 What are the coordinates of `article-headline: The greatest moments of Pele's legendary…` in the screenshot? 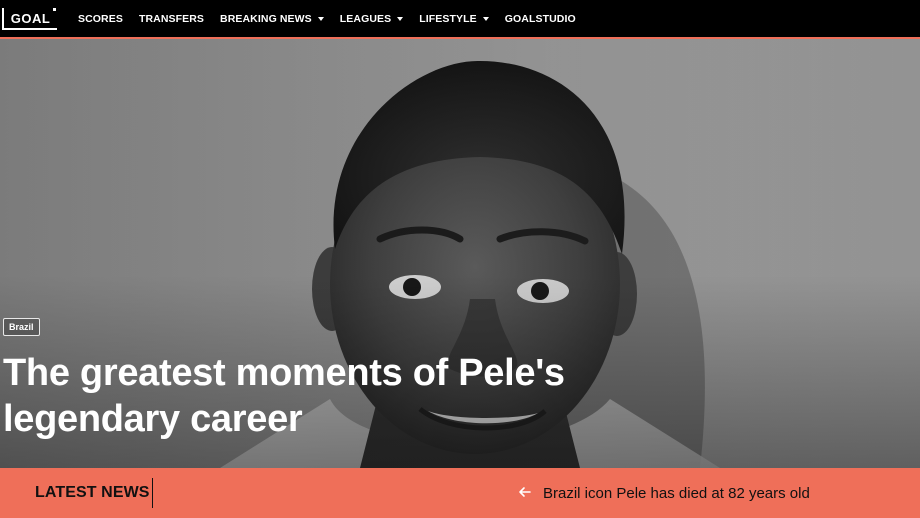 It's located at (323, 396).